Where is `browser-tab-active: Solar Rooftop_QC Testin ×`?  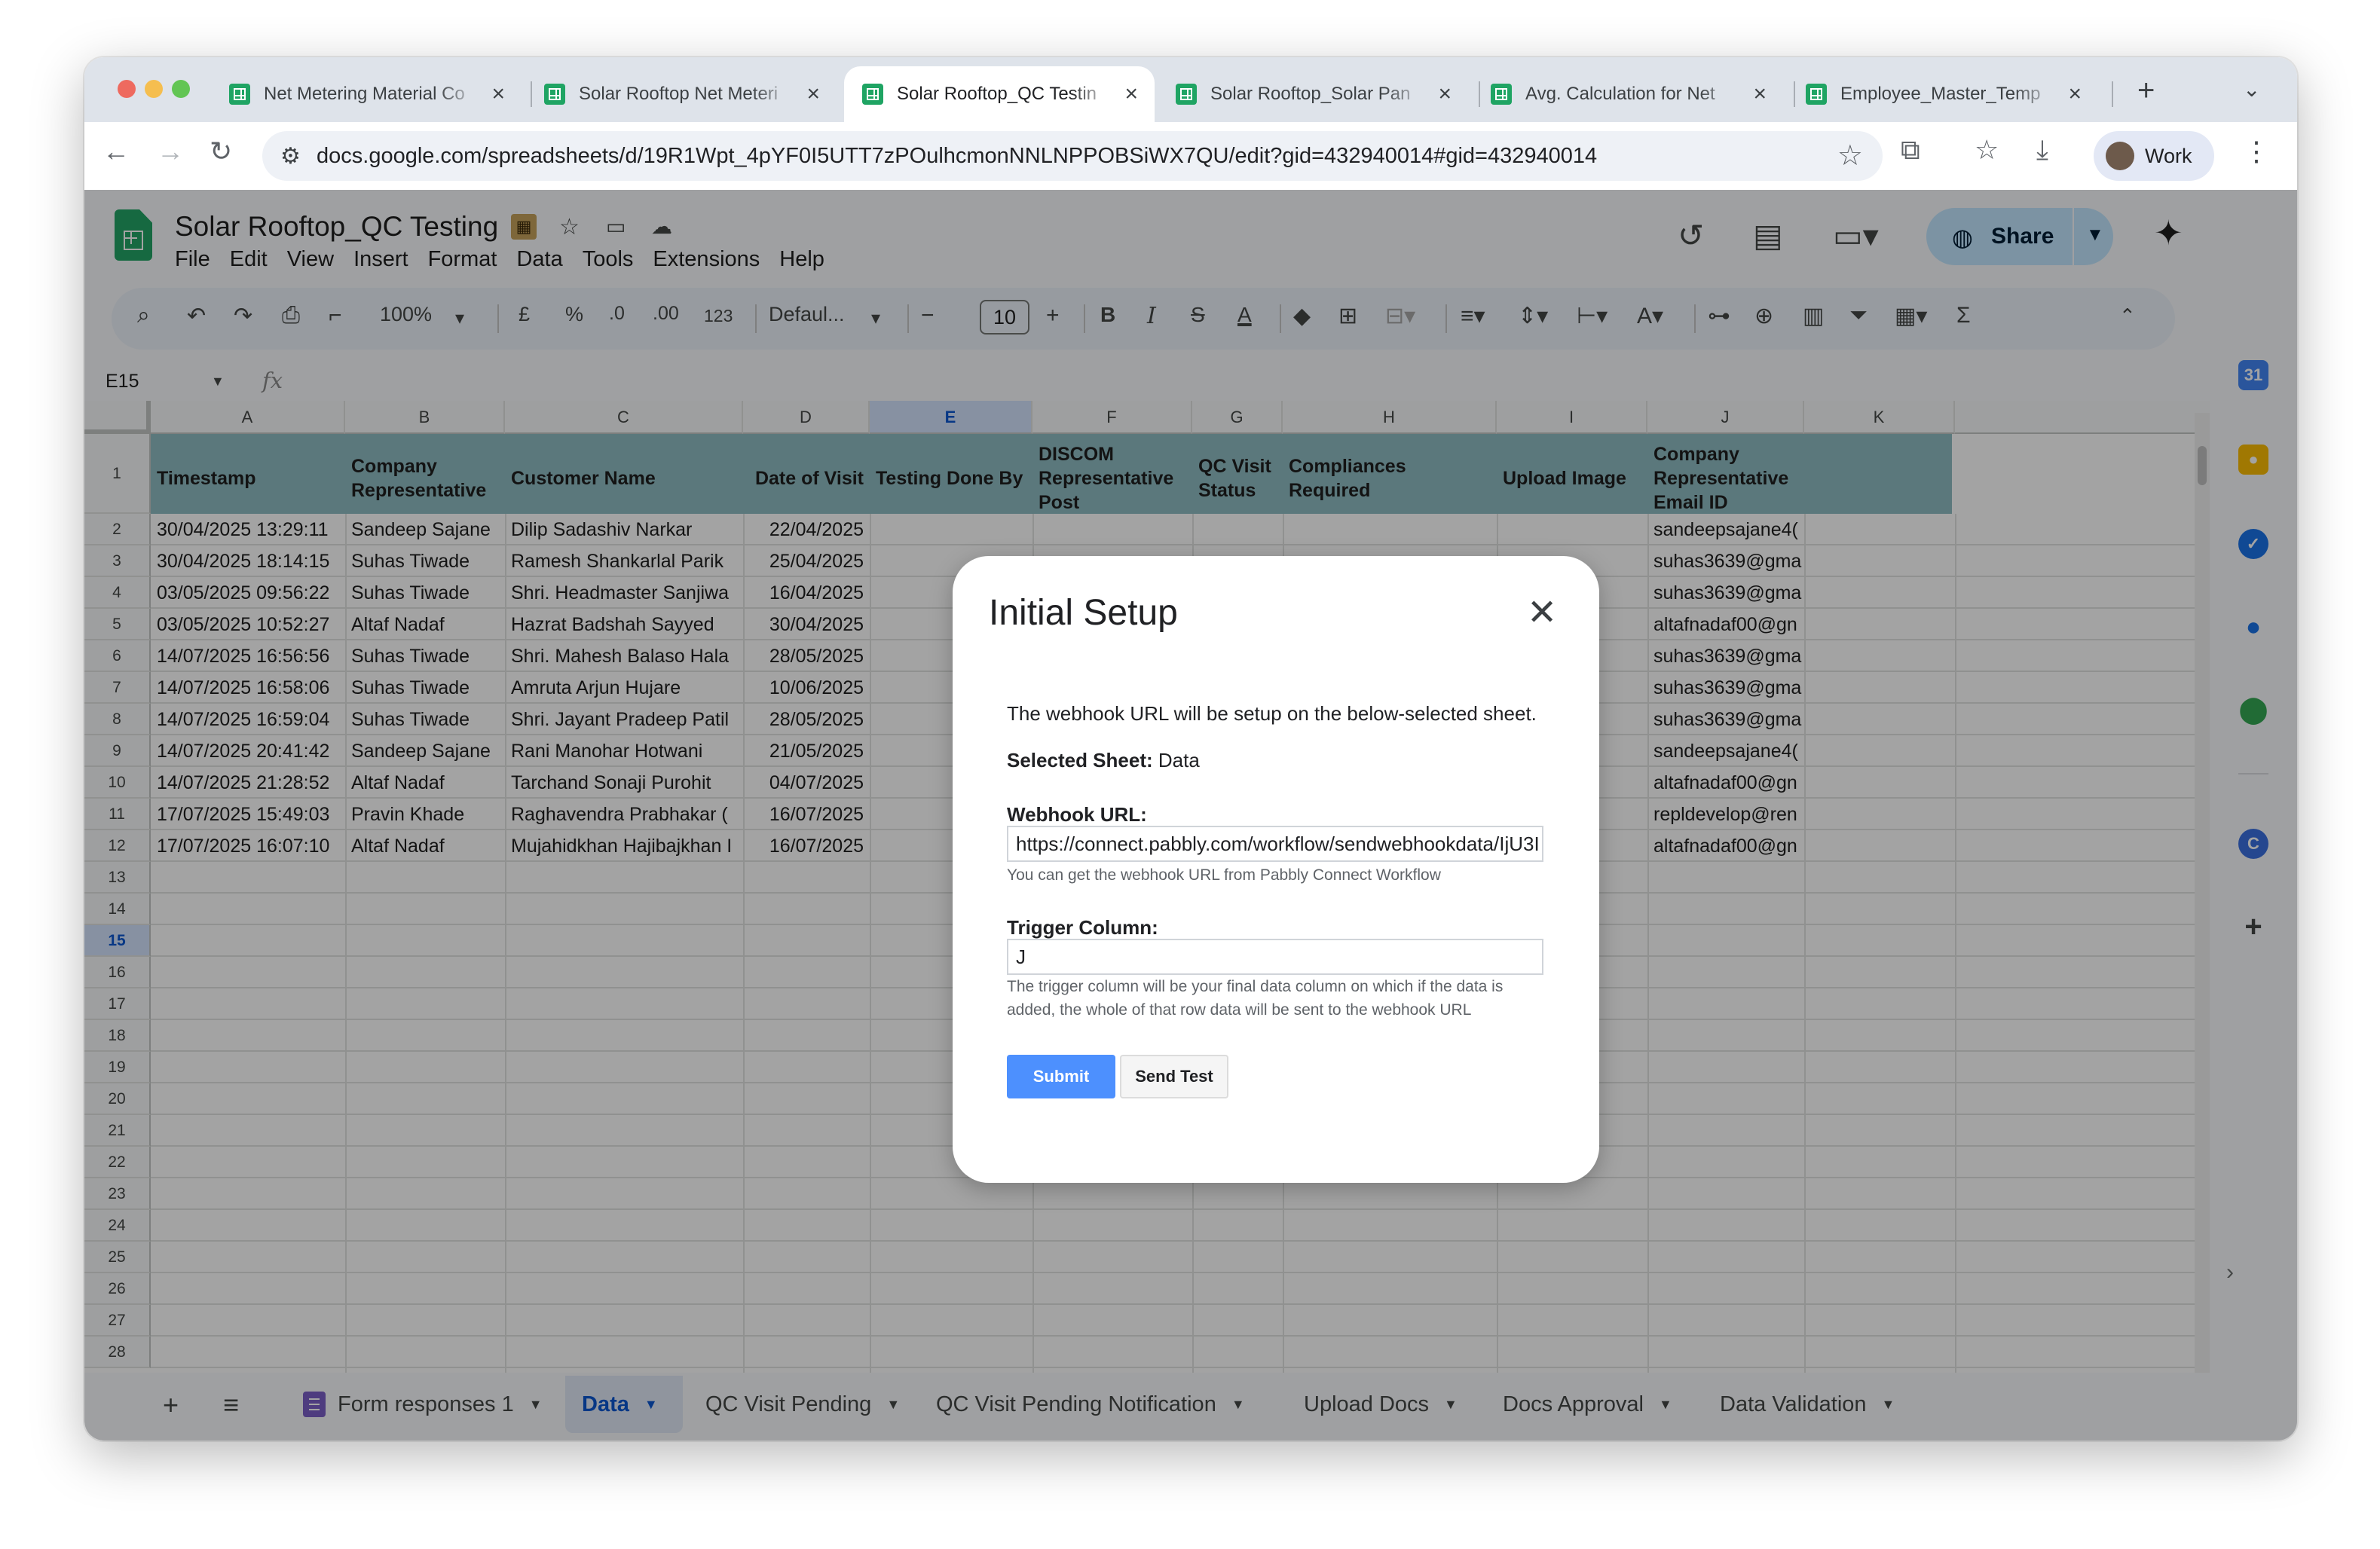
browser-tab-active: Solar Rooftop_QC Testin × is located at coordinates (999, 94).